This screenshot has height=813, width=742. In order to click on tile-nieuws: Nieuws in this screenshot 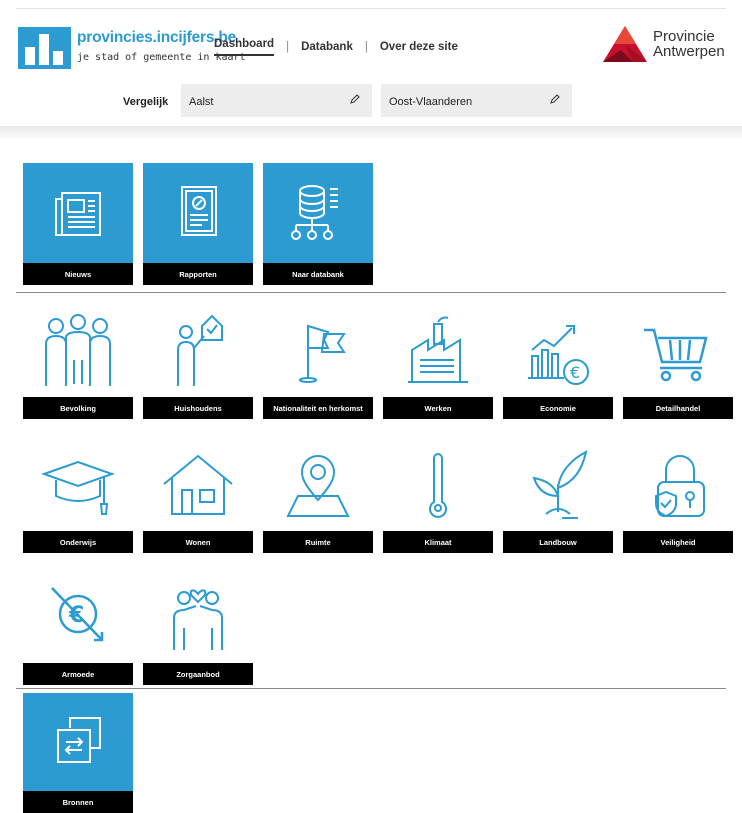, I will do `click(78, 224)`.